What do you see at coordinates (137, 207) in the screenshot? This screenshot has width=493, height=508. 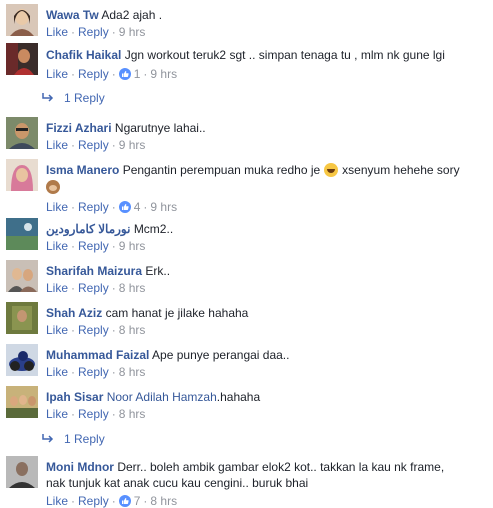 I see `reaction-count: 4` at bounding box center [137, 207].